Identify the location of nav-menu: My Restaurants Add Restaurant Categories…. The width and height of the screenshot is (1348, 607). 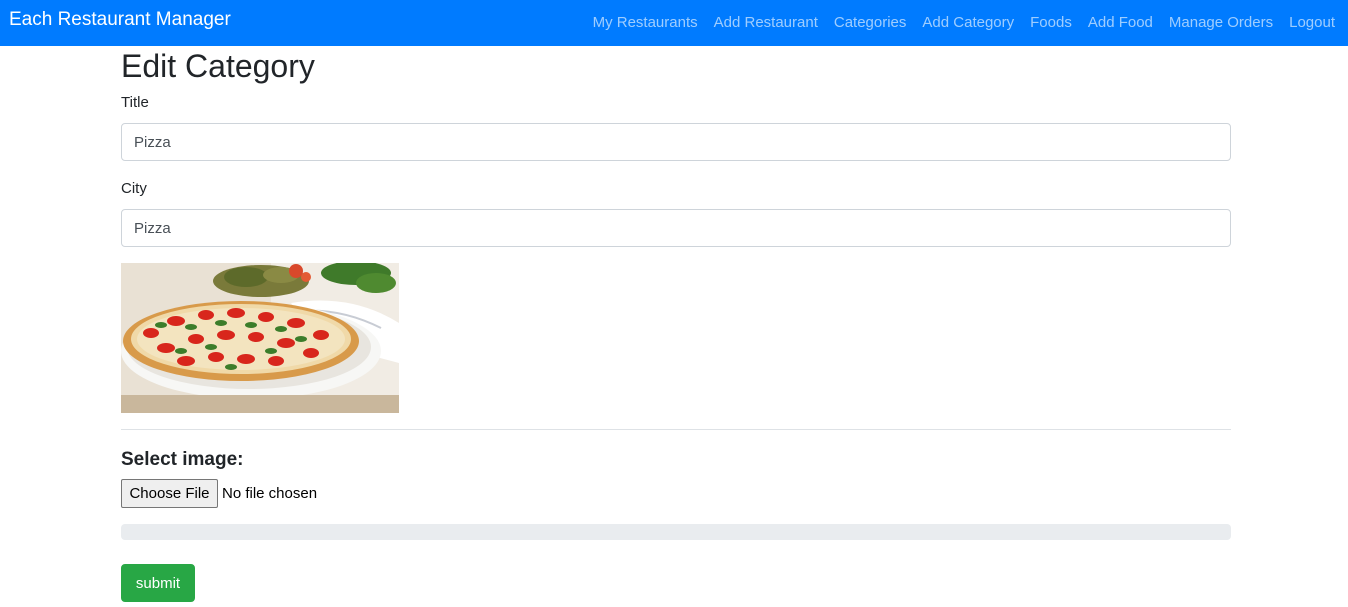
(966, 23).